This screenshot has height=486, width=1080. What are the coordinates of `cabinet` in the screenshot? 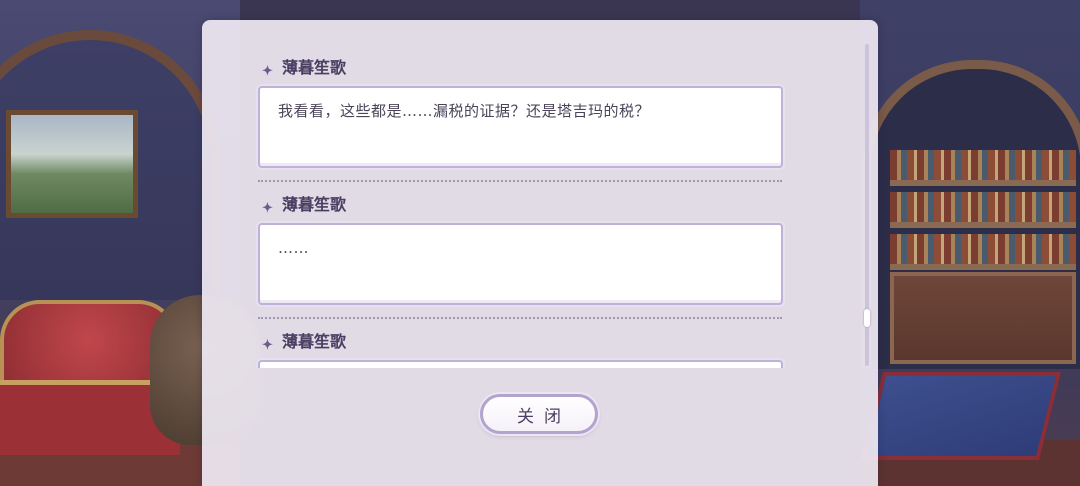 It's located at (983, 318).